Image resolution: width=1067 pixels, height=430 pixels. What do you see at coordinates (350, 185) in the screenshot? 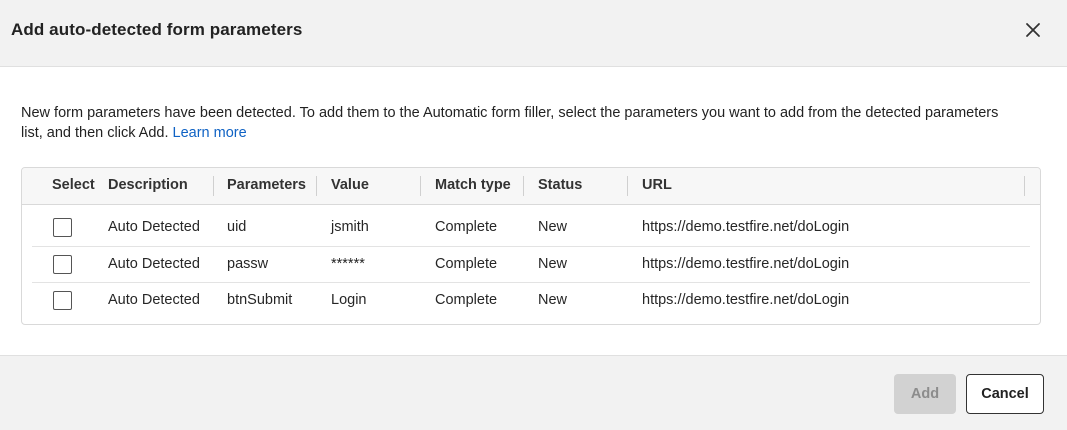
I see `column-header-value: Value` at bounding box center [350, 185].